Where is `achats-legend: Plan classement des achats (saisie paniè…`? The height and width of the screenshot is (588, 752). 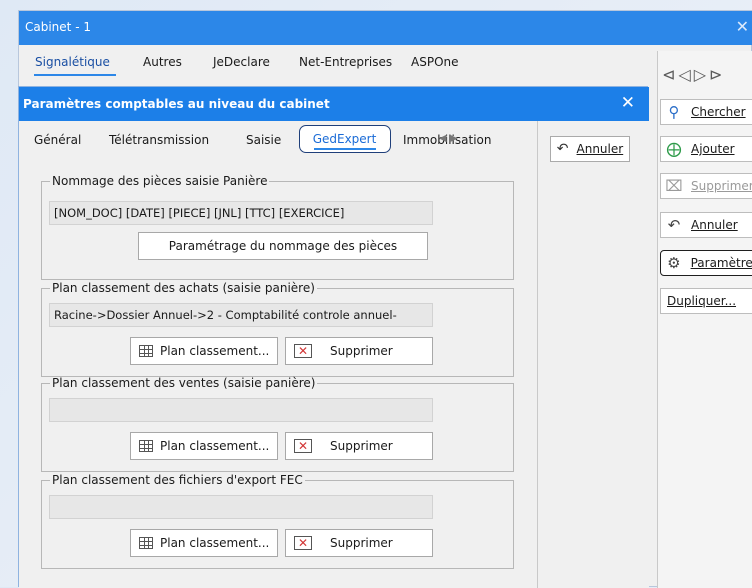
achats-legend: Plan classement des achats (saisie paniè… is located at coordinates (183, 288).